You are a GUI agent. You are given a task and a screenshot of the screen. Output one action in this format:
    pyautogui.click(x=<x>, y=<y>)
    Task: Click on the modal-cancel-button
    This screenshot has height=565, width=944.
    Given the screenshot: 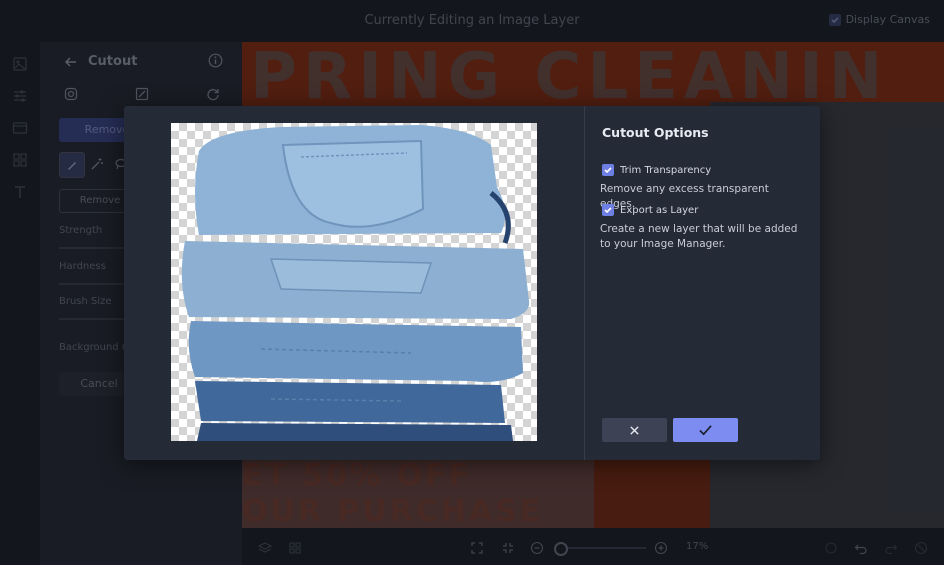 What is the action you would take?
    pyautogui.click(x=634, y=430)
    